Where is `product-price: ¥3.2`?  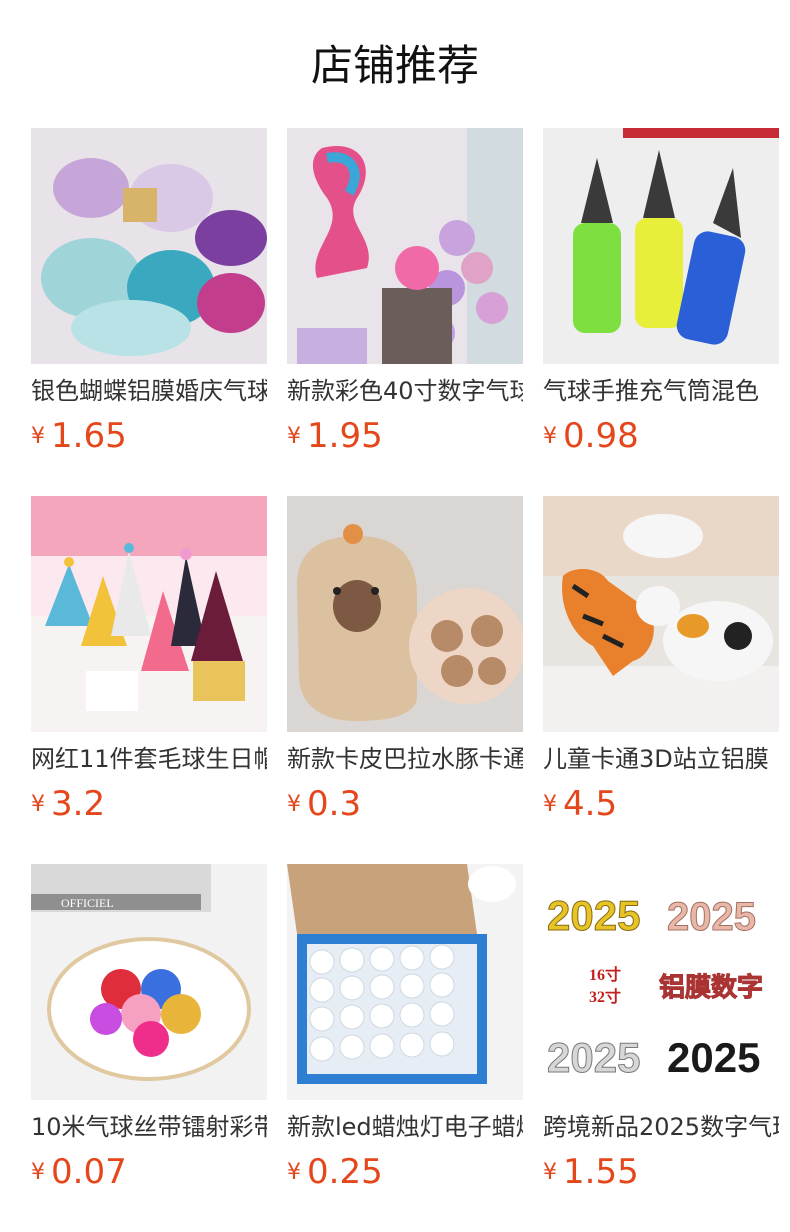 product-price: ¥3.2 is located at coordinates (68, 804).